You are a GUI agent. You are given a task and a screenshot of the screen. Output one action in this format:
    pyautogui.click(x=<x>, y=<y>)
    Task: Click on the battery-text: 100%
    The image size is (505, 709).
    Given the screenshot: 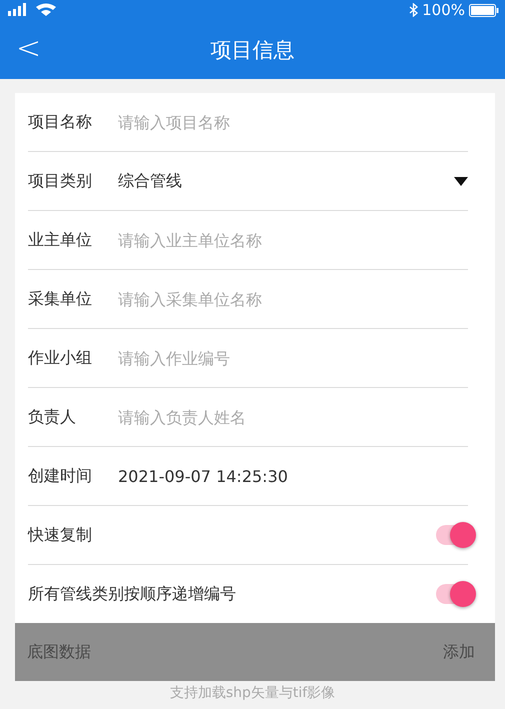 What is the action you would take?
    pyautogui.click(x=443, y=10)
    